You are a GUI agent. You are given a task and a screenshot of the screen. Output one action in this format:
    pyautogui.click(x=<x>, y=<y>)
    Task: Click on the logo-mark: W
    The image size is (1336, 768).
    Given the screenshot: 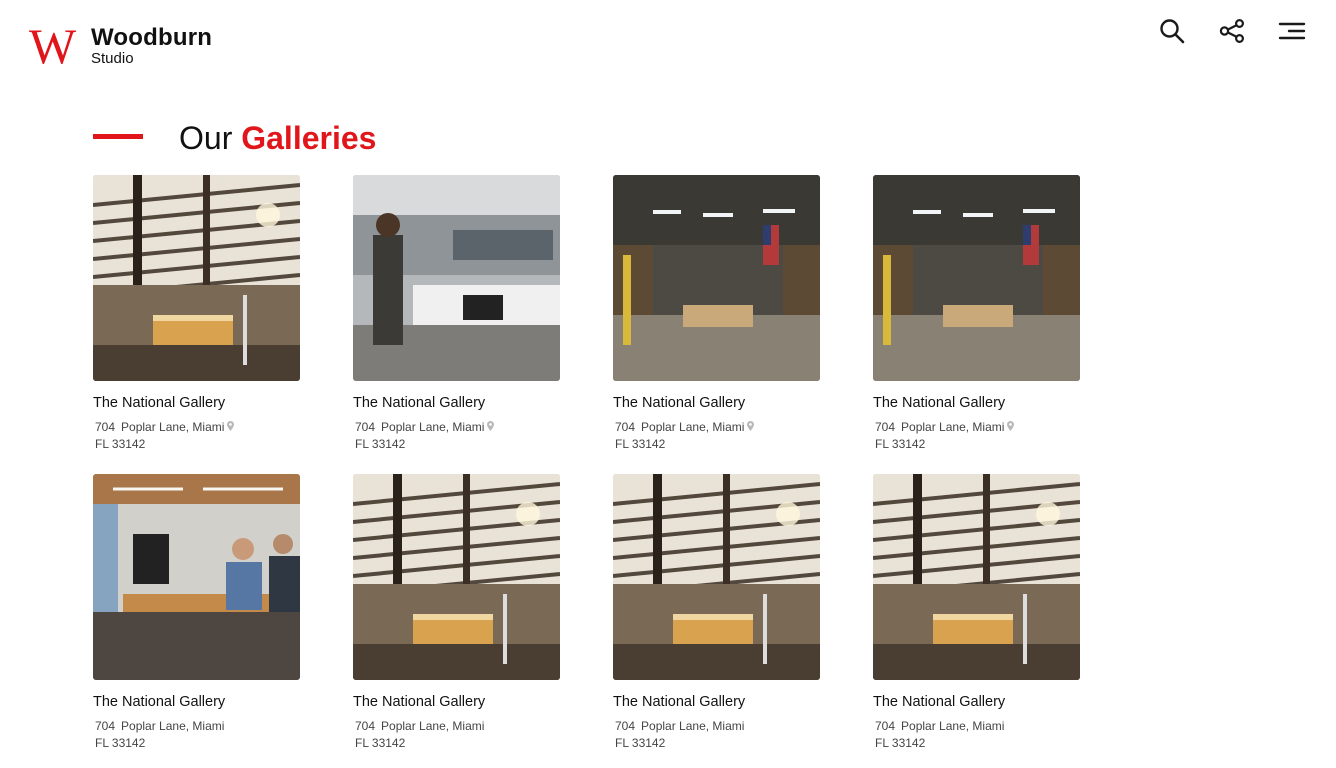 What is the action you would take?
    pyautogui.click(x=52, y=46)
    